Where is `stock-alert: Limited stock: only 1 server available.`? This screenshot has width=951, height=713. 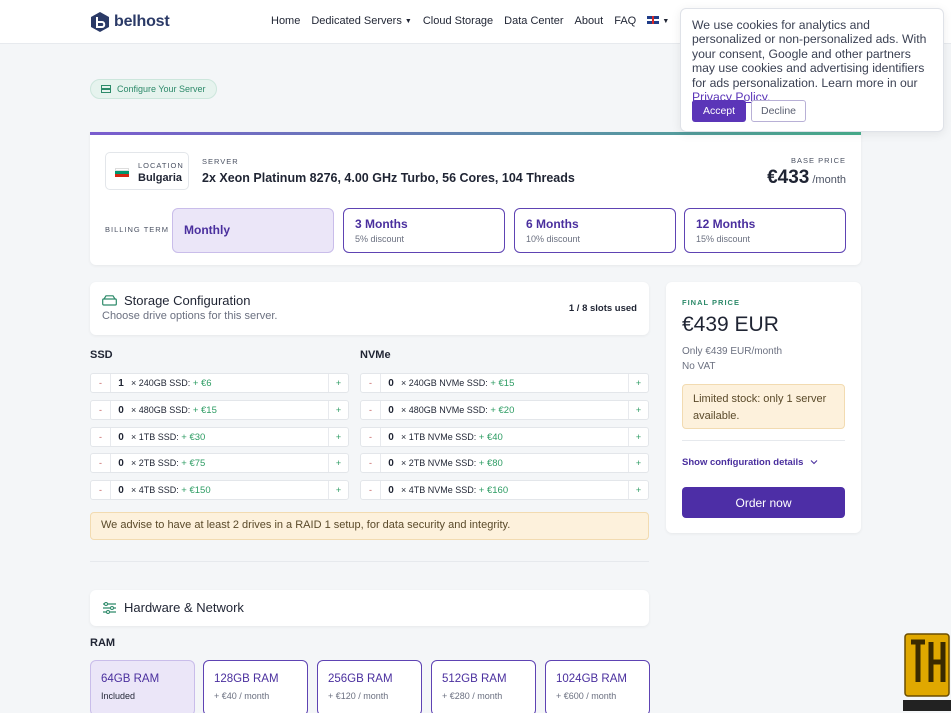 stock-alert: Limited stock: only 1 server available. is located at coordinates (763, 406).